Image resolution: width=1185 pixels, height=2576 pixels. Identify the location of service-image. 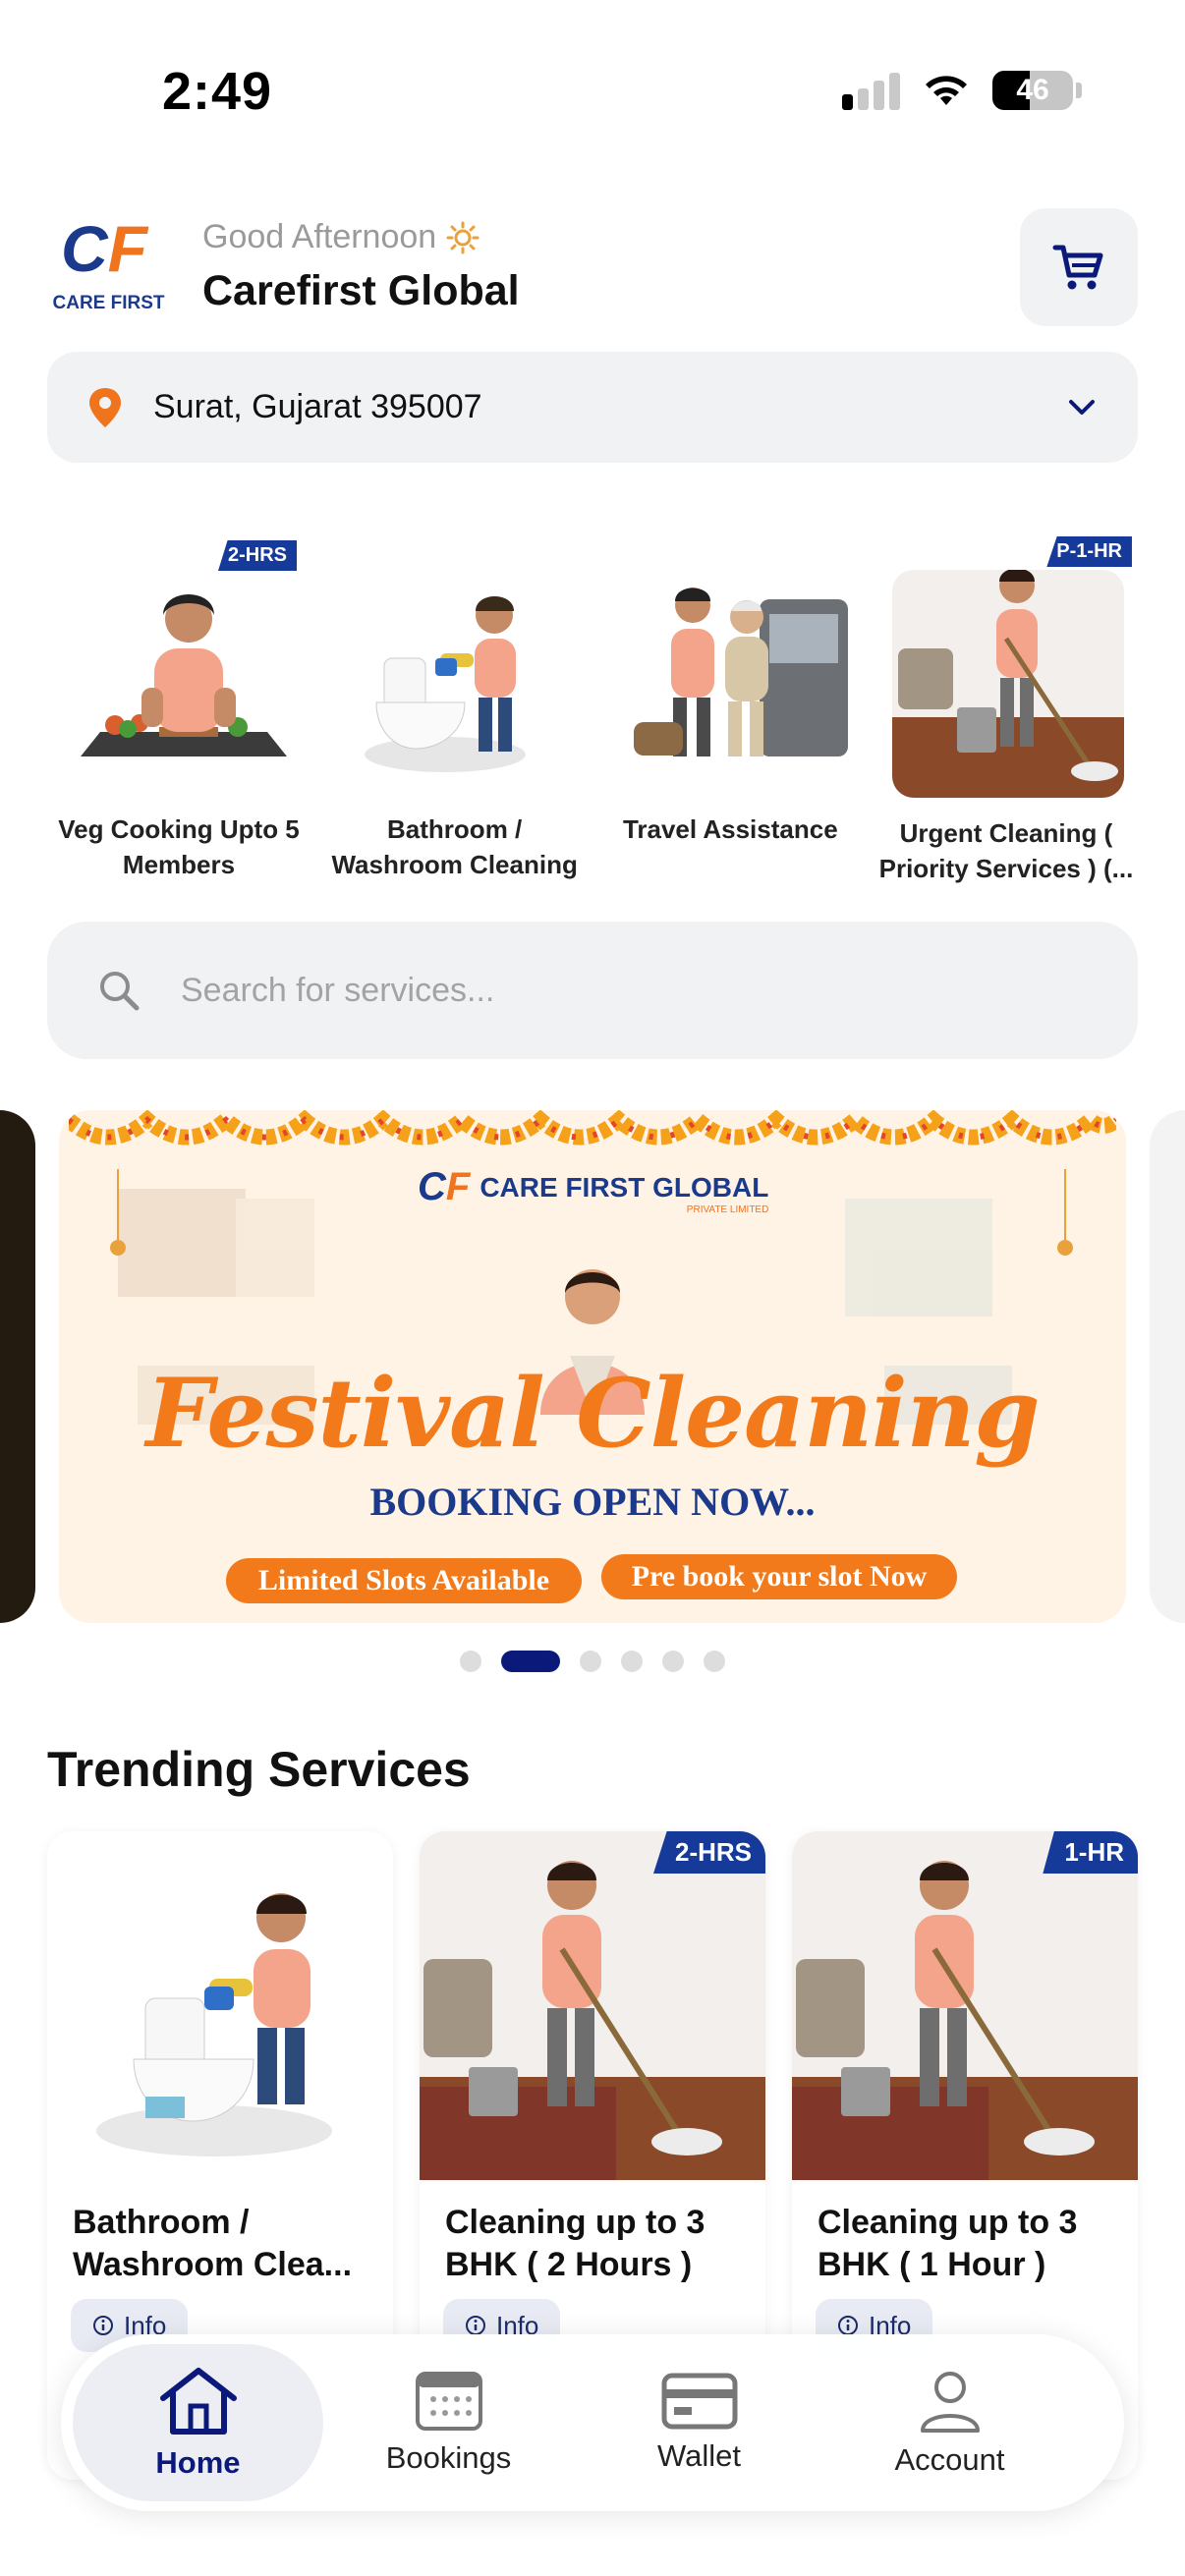
(220, 2005).